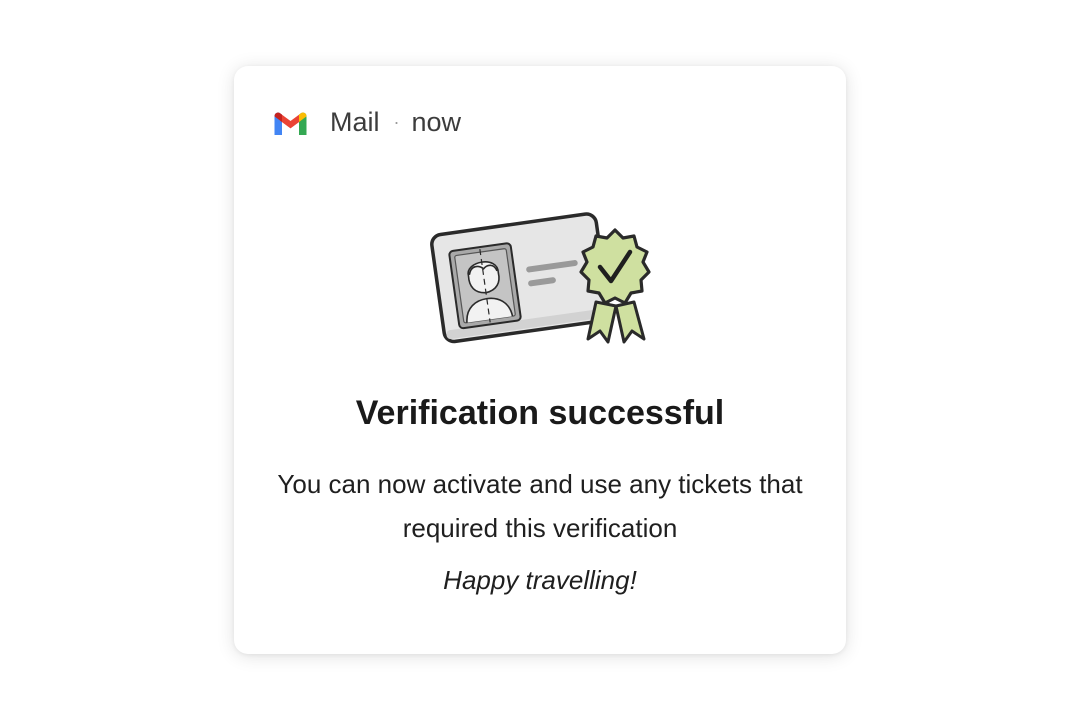  What do you see at coordinates (540, 580) in the screenshot?
I see `notification-sign-off: Happy travelling!` at bounding box center [540, 580].